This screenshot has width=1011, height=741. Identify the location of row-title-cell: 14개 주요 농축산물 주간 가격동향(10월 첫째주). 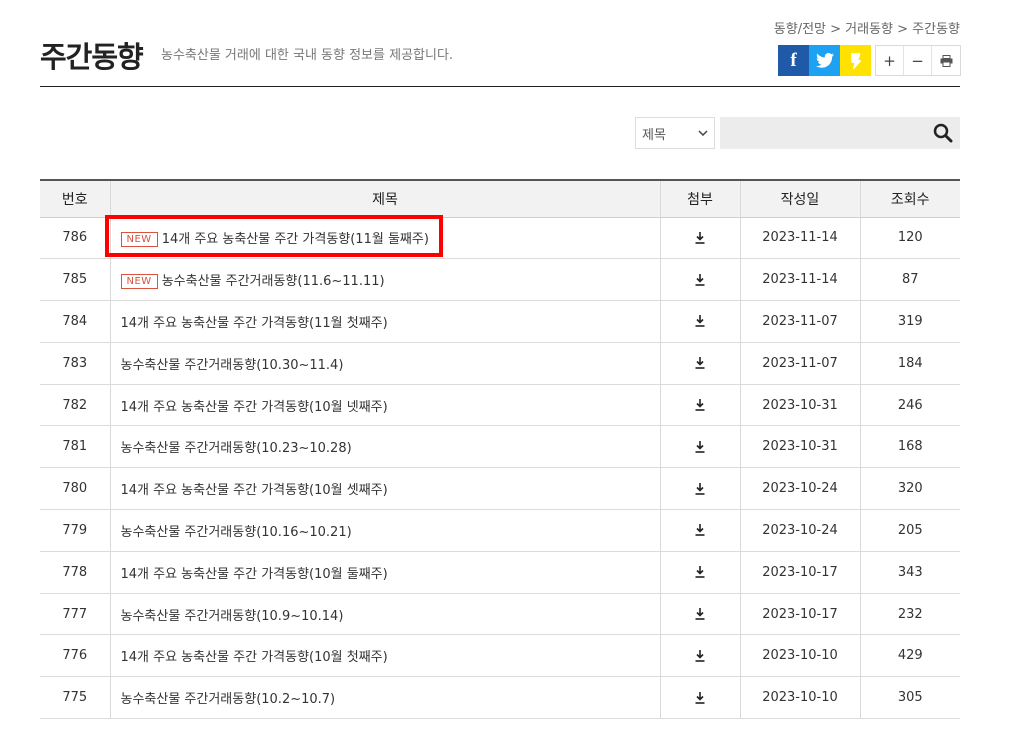
(384, 656).